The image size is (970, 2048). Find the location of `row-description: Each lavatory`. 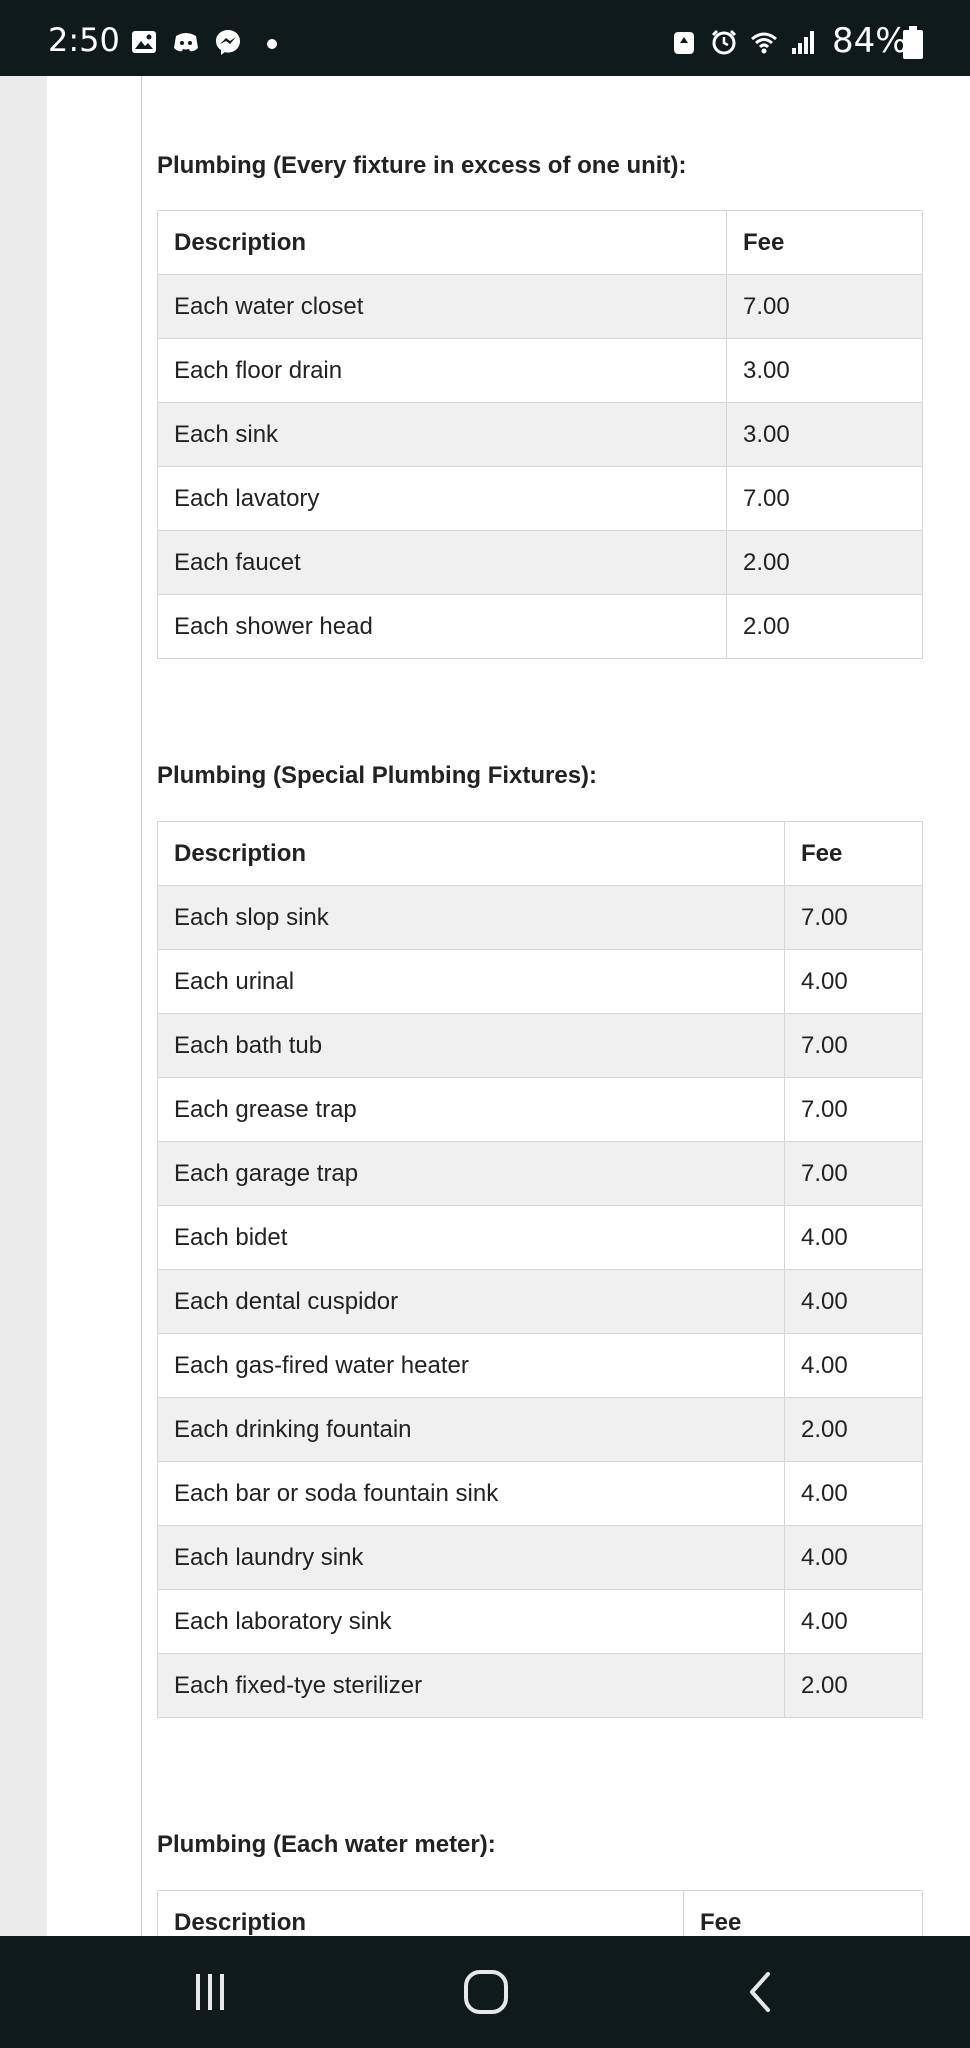

row-description: Each lavatory is located at coordinates (442, 498).